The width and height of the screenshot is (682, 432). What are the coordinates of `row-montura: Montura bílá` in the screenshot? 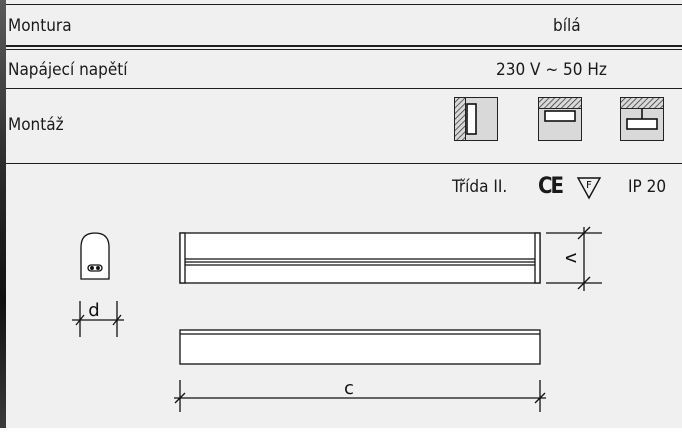 It's located at (344, 22).